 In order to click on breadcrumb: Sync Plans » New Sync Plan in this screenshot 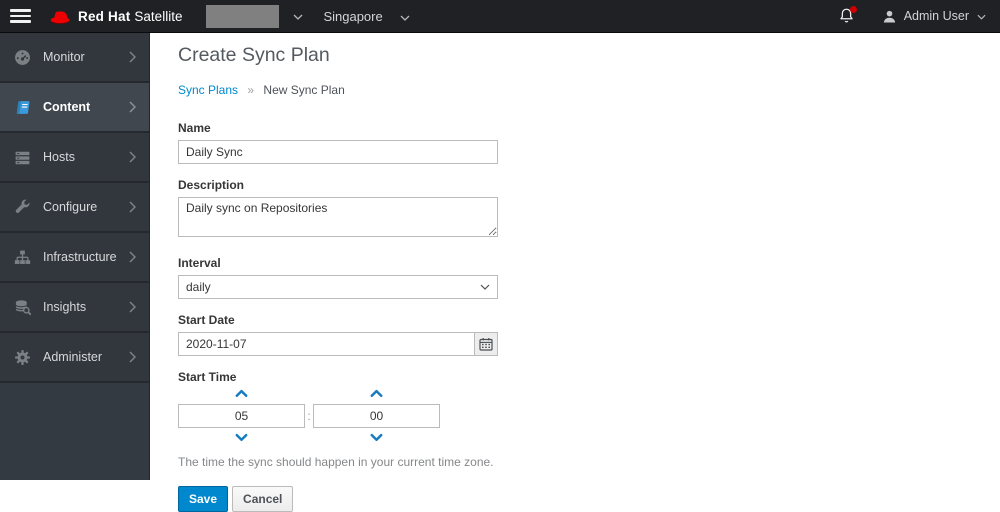, I will do `click(589, 90)`.